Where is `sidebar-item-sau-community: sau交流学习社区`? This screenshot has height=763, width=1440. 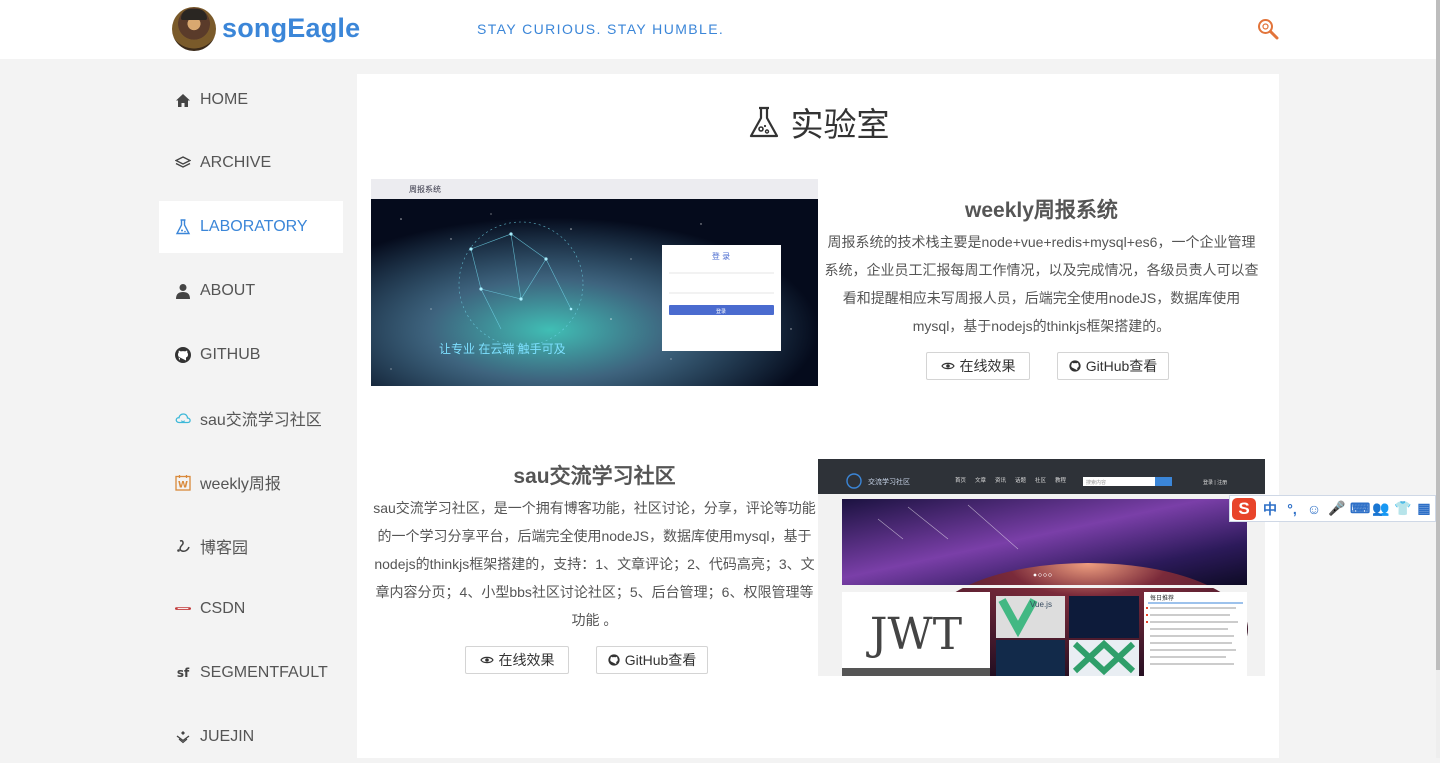
sidebar-item-sau-community: sau交流学习社区 is located at coordinates (251, 418).